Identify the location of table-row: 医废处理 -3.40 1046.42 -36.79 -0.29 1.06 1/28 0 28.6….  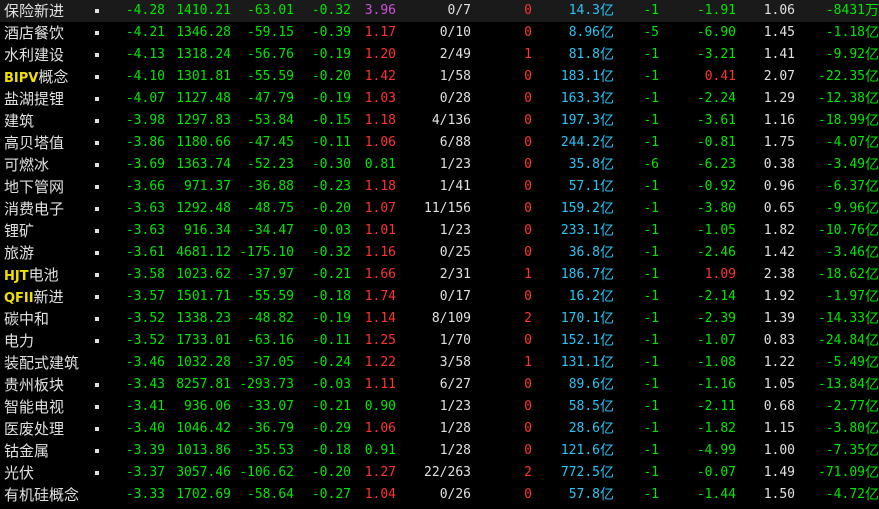
(439, 429).